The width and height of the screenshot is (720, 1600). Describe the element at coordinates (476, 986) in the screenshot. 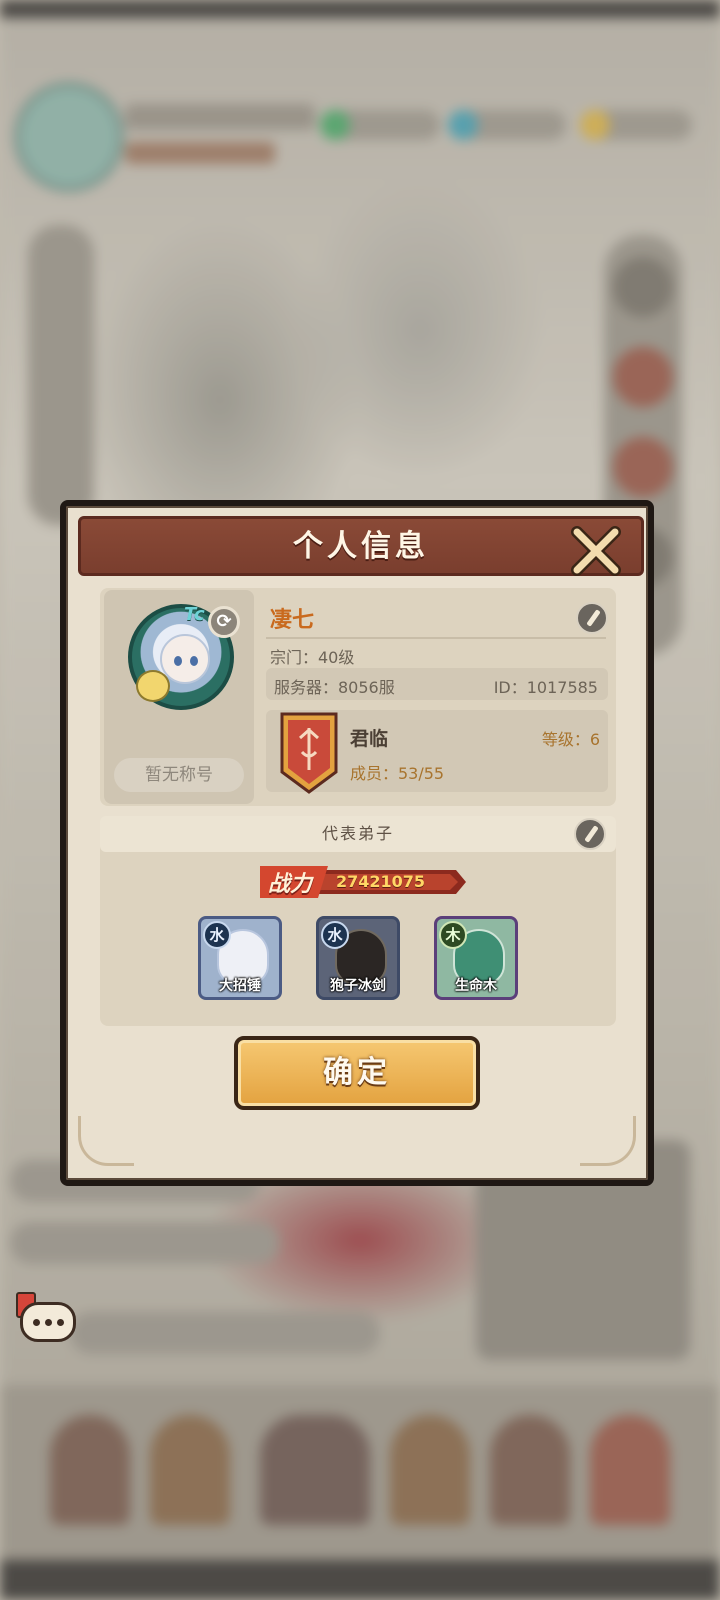

I see `hero-name: 生命木` at that location.